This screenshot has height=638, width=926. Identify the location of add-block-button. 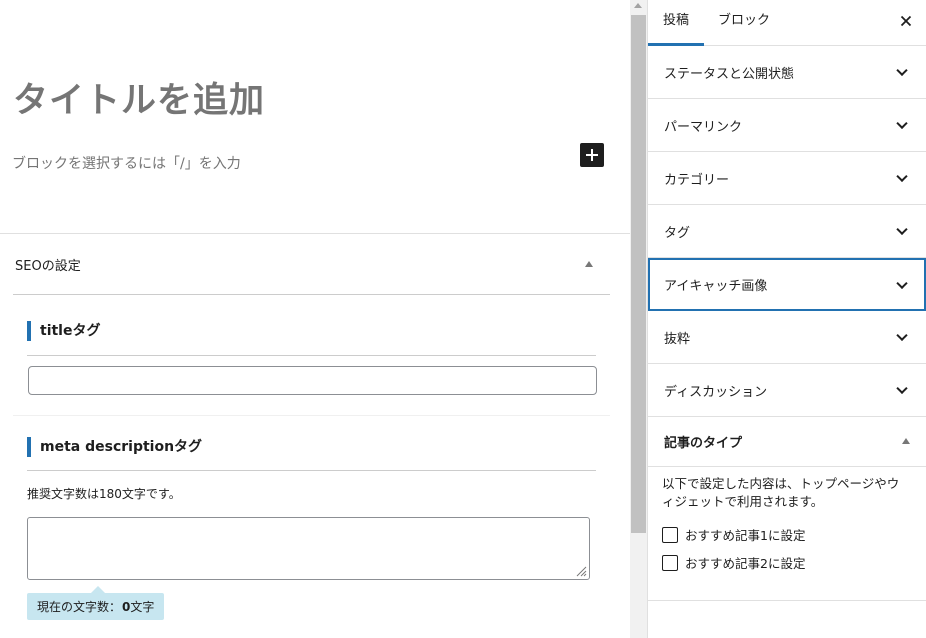
(592, 155).